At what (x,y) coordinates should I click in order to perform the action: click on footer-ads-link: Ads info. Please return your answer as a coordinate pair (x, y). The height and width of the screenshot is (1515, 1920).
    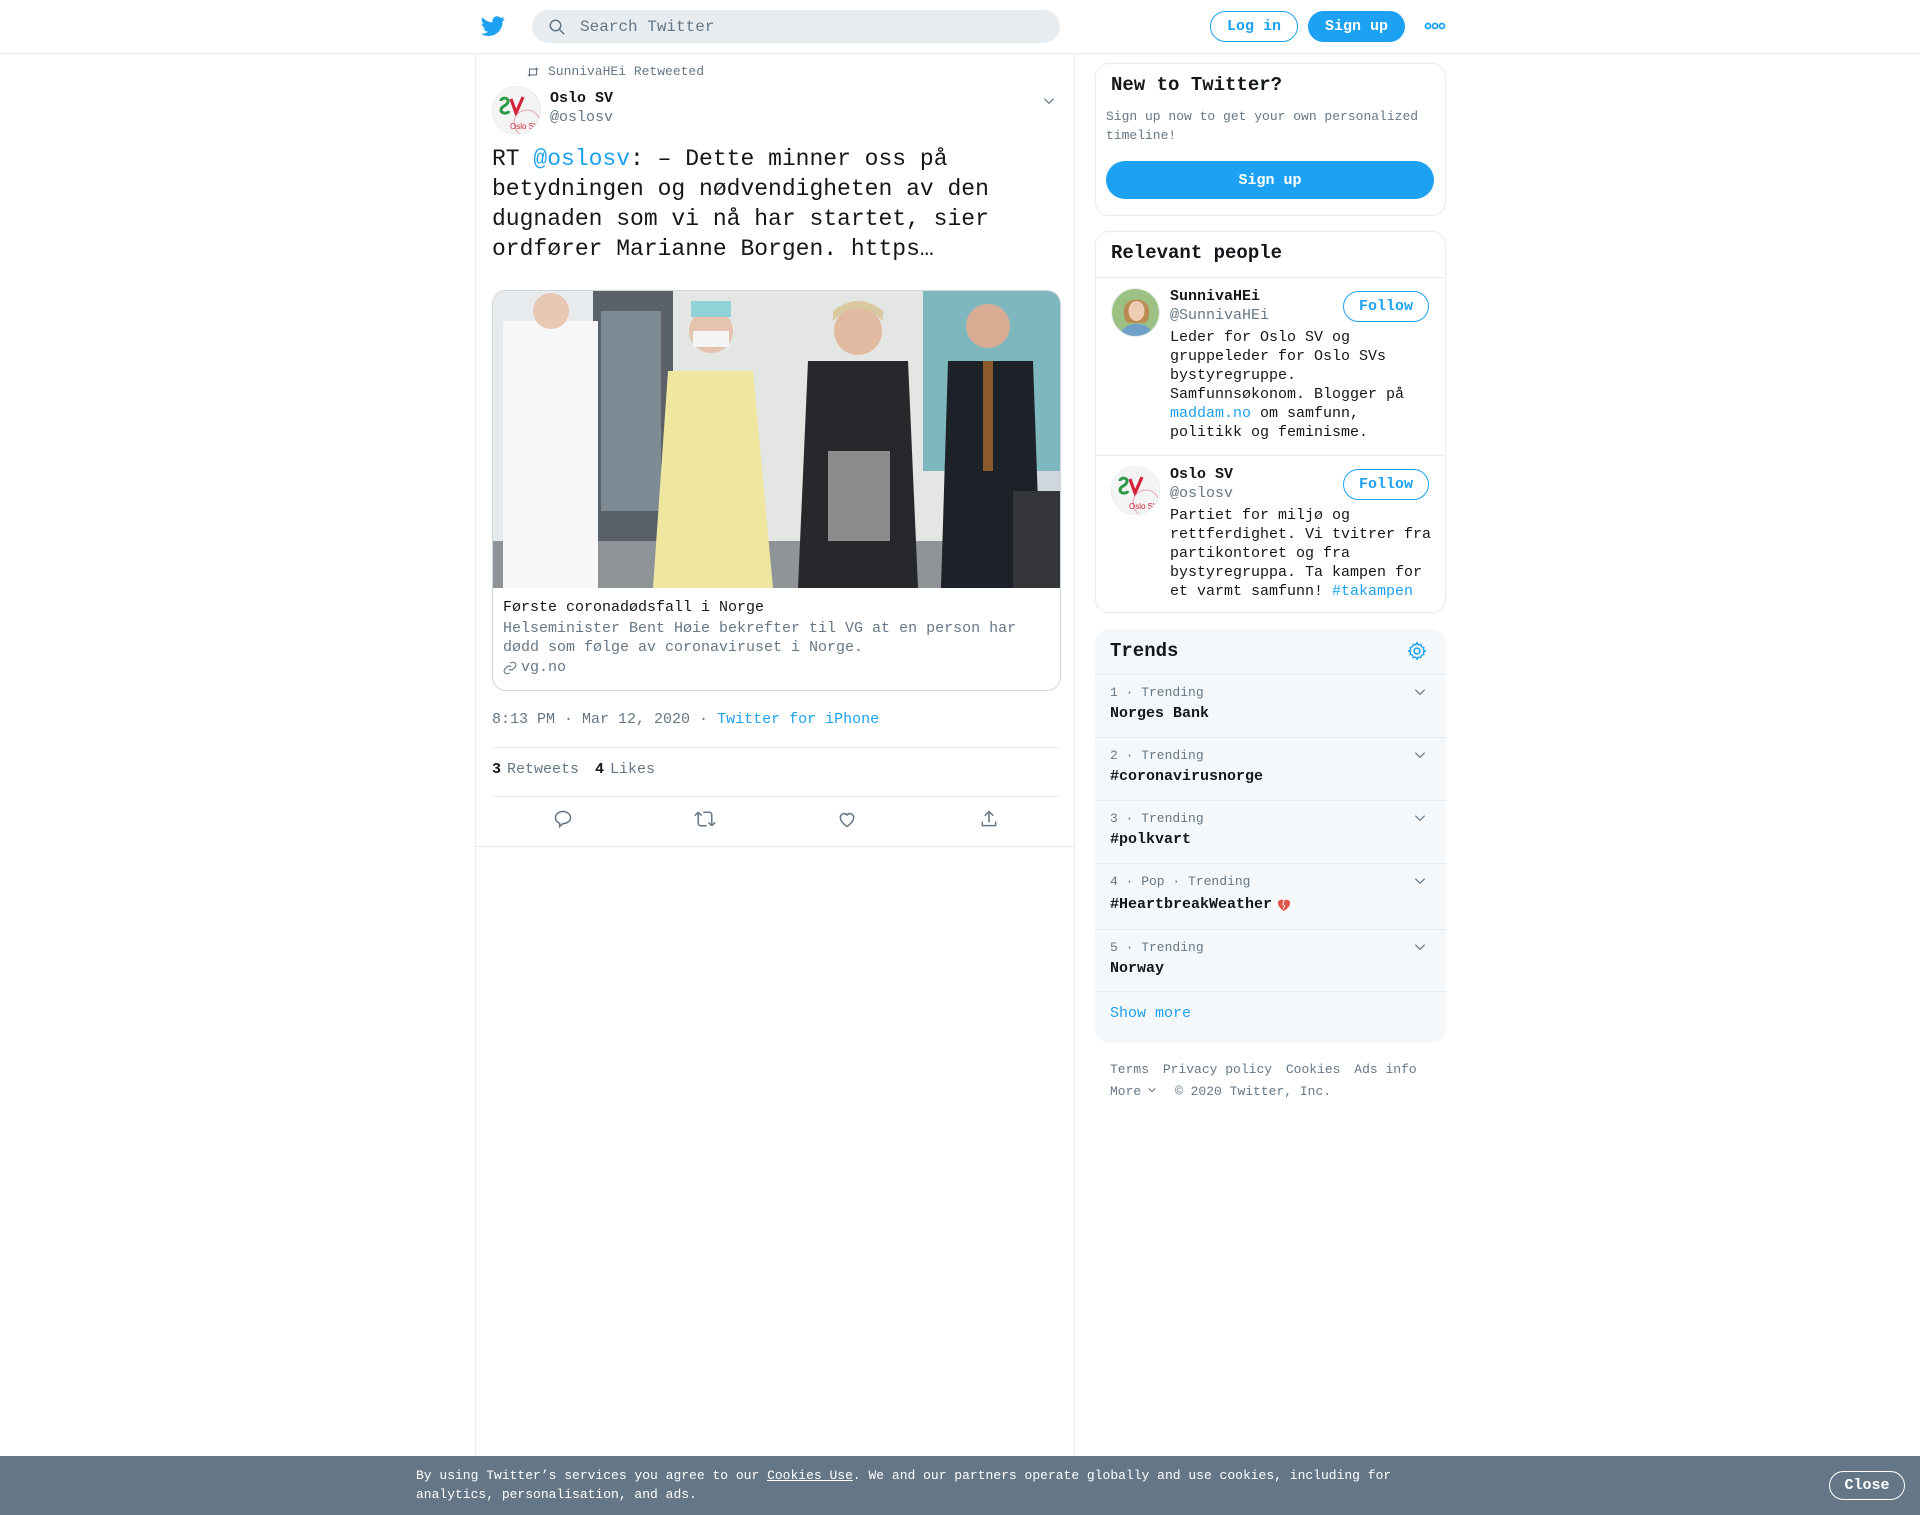
    Looking at the image, I should click on (1385, 1069).